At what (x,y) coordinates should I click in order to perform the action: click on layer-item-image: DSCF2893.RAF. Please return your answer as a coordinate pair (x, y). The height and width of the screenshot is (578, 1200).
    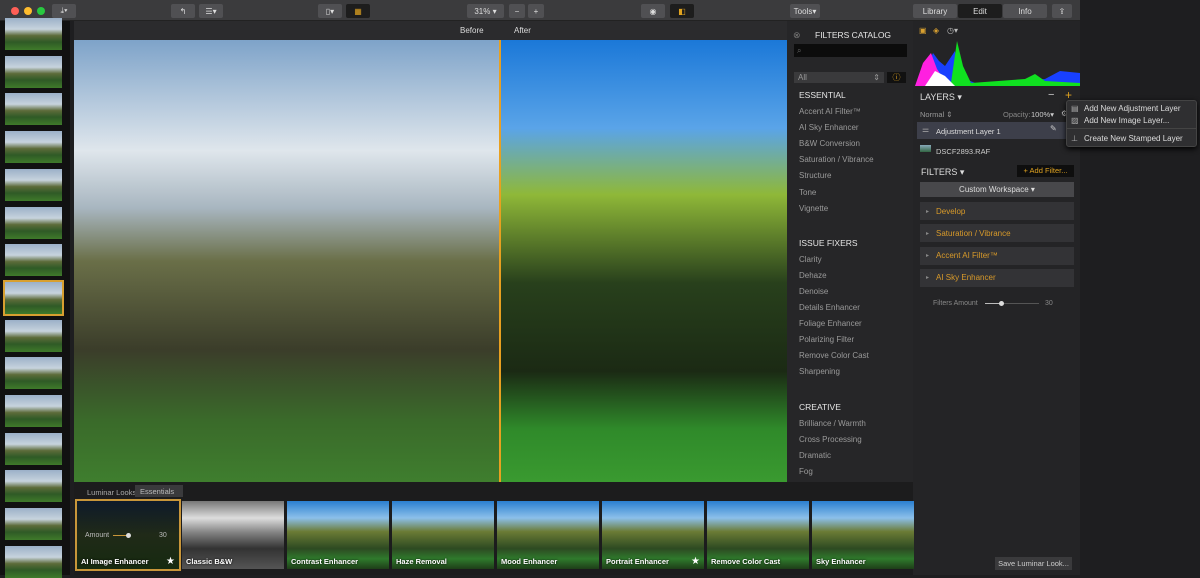
    Looking at the image, I should click on (998, 150).